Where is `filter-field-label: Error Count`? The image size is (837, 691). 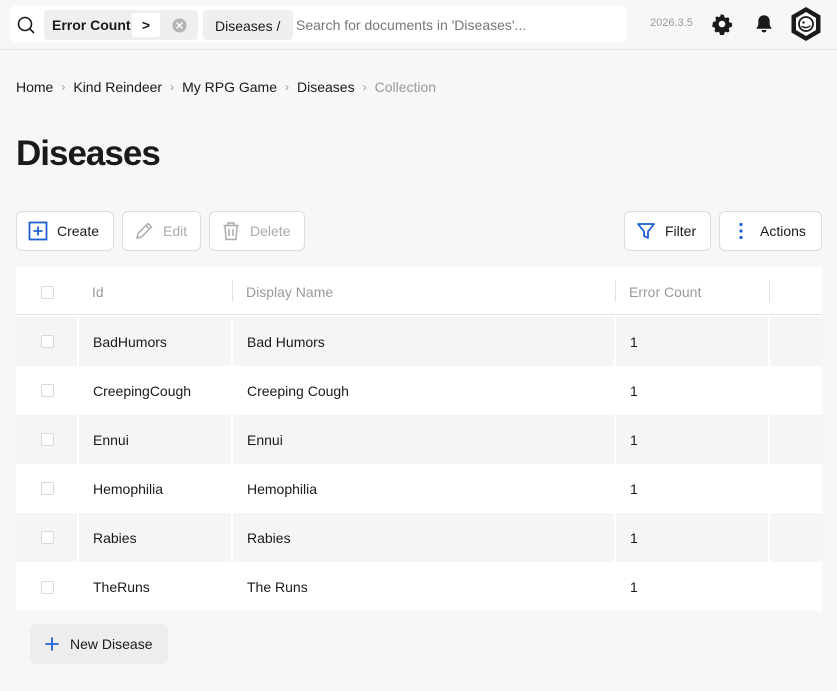
filter-field-label: Error Count is located at coordinates (91, 25).